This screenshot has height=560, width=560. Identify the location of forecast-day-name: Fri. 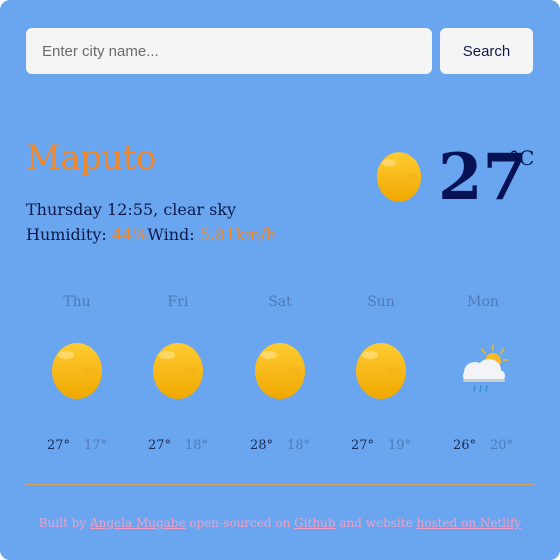
(178, 302).